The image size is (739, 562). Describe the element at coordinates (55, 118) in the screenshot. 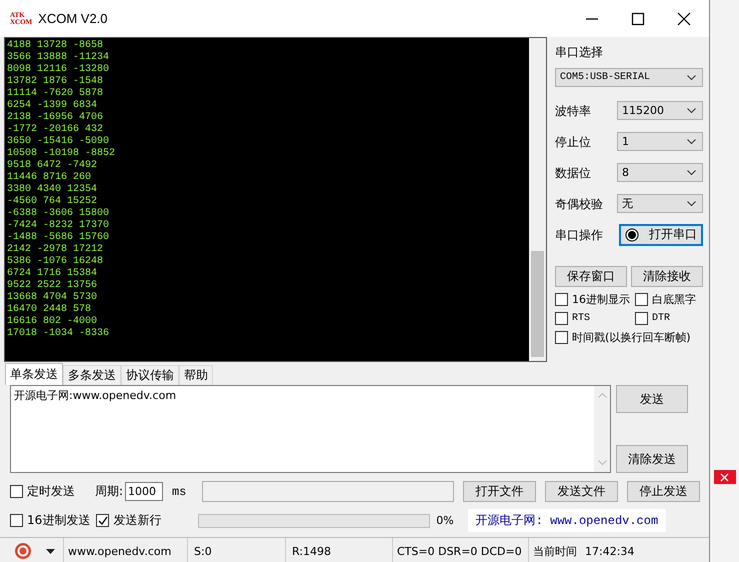

I see `data-line: 2138 -16956 4706` at that location.